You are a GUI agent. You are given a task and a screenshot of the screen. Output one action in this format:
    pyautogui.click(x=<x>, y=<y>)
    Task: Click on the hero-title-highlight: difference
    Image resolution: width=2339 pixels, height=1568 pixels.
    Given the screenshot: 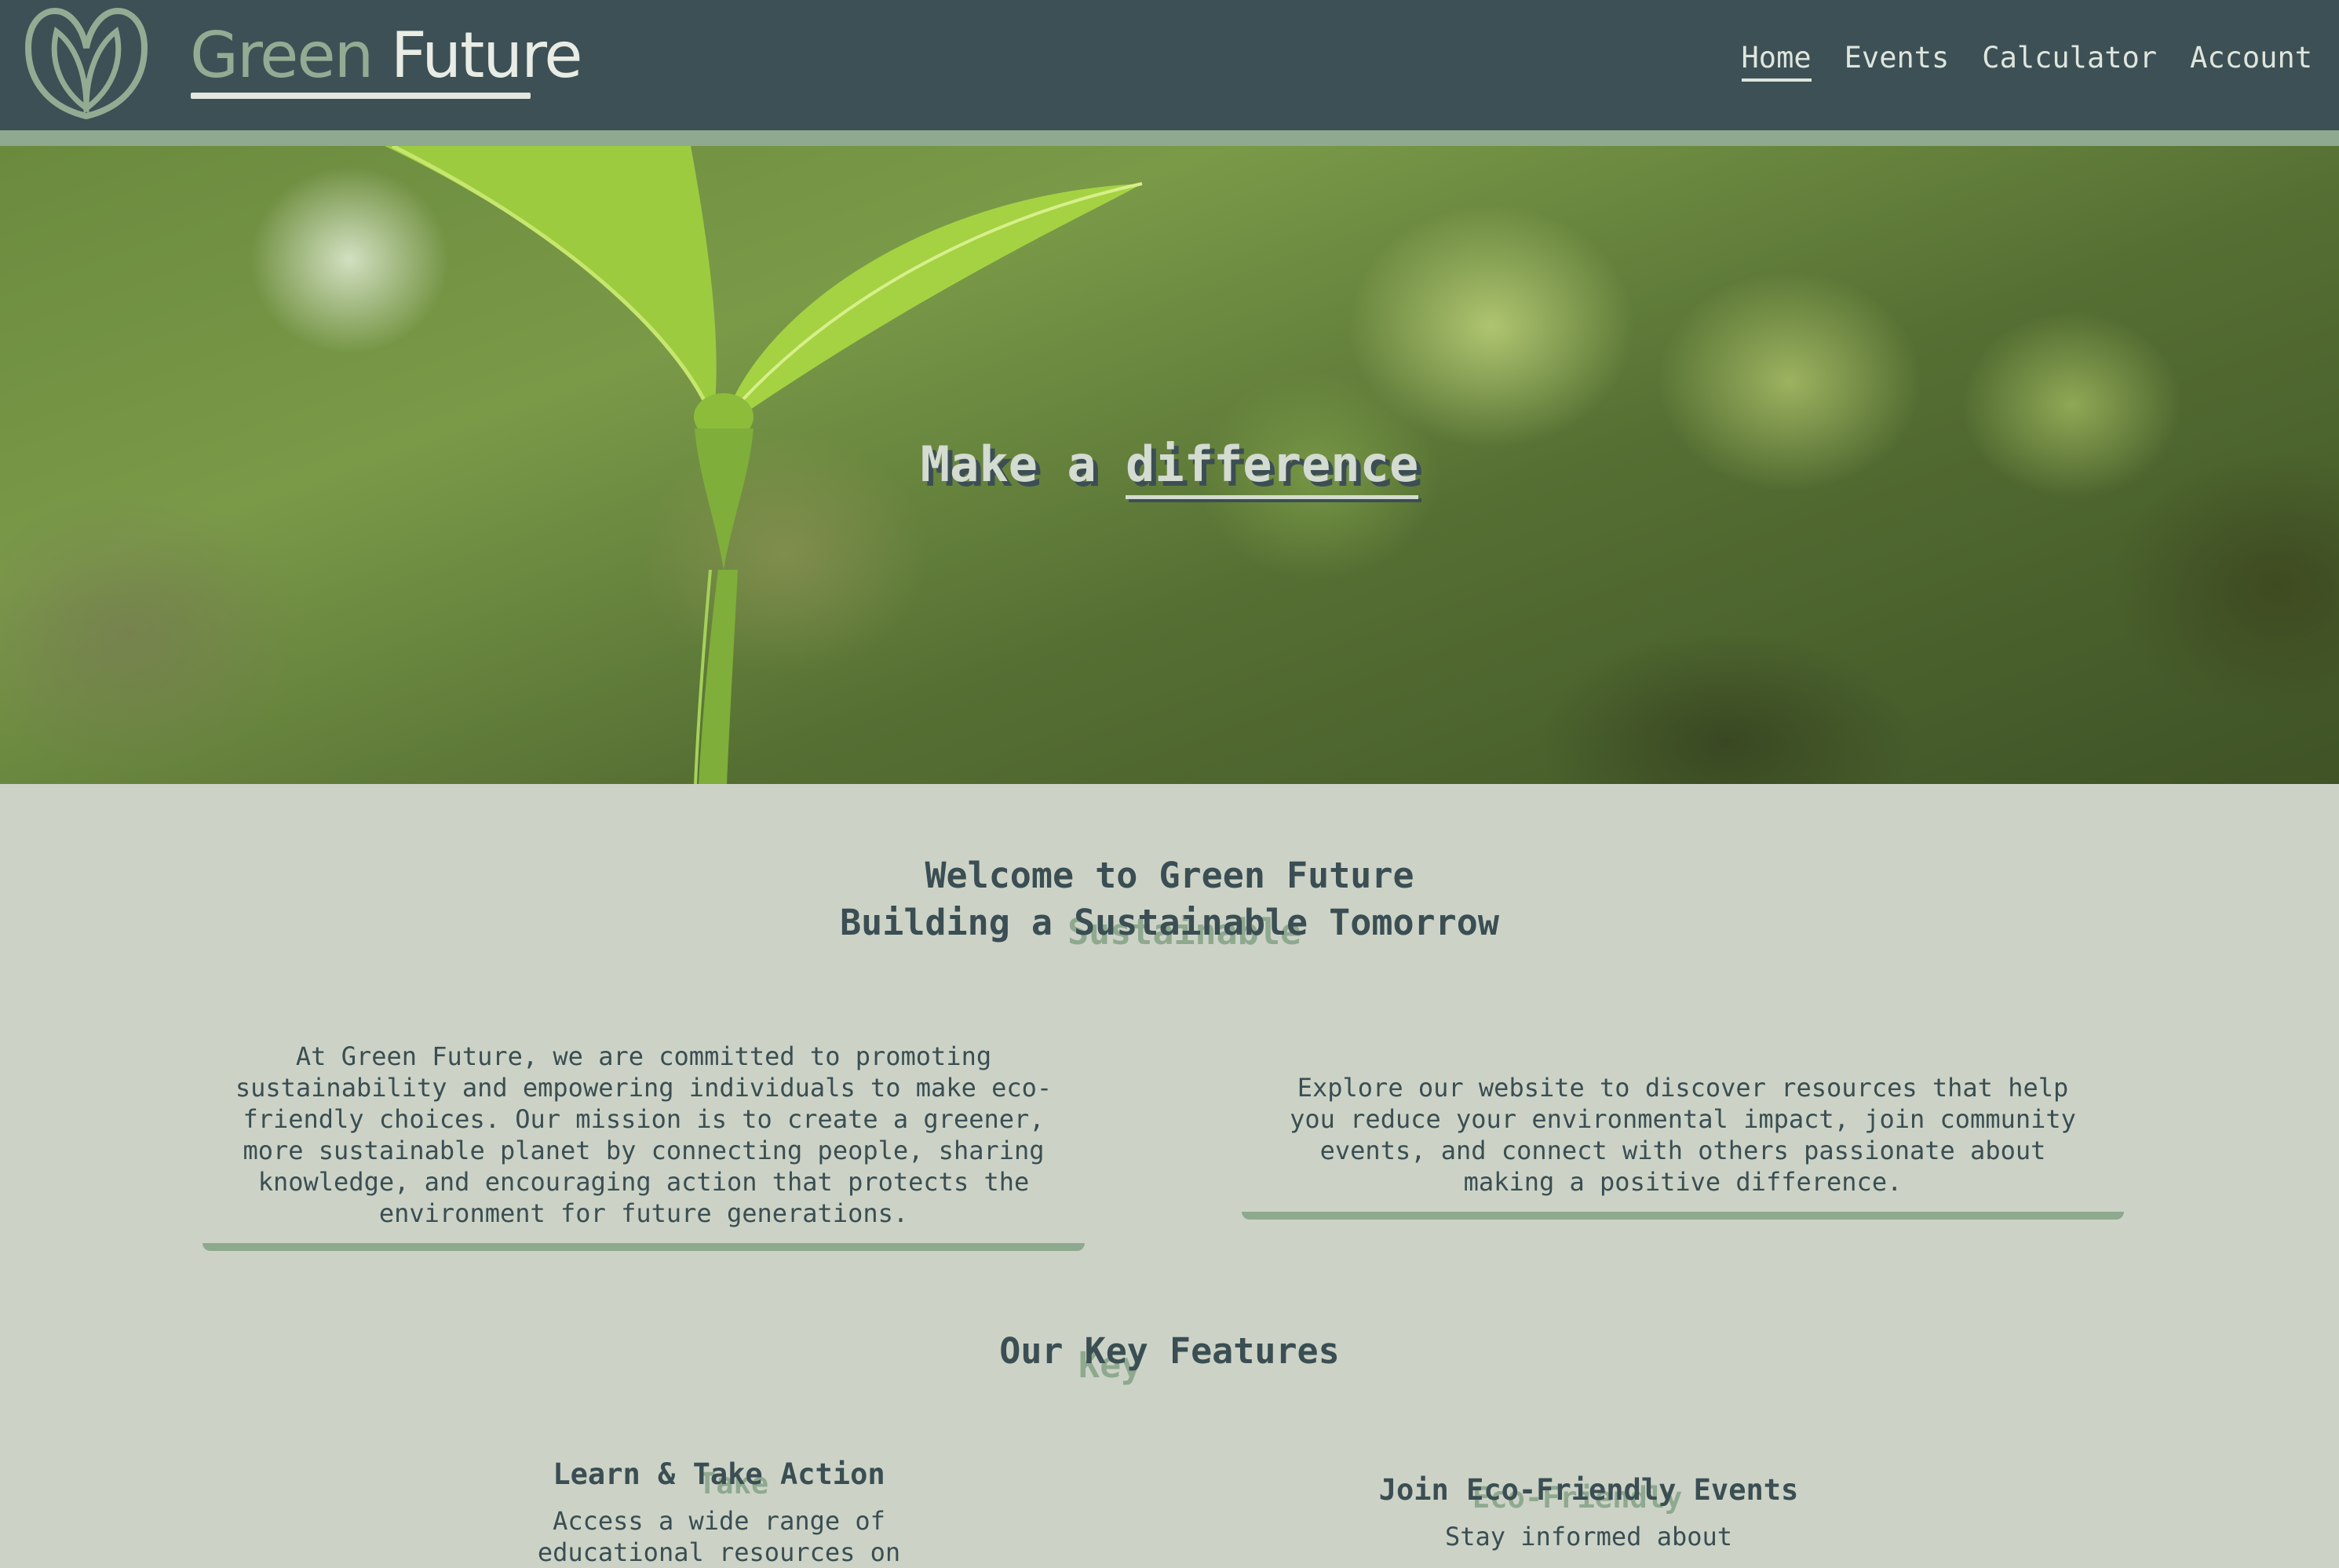 What is the action you would take?
    pyautogui.click(x=1272, y=466)
    